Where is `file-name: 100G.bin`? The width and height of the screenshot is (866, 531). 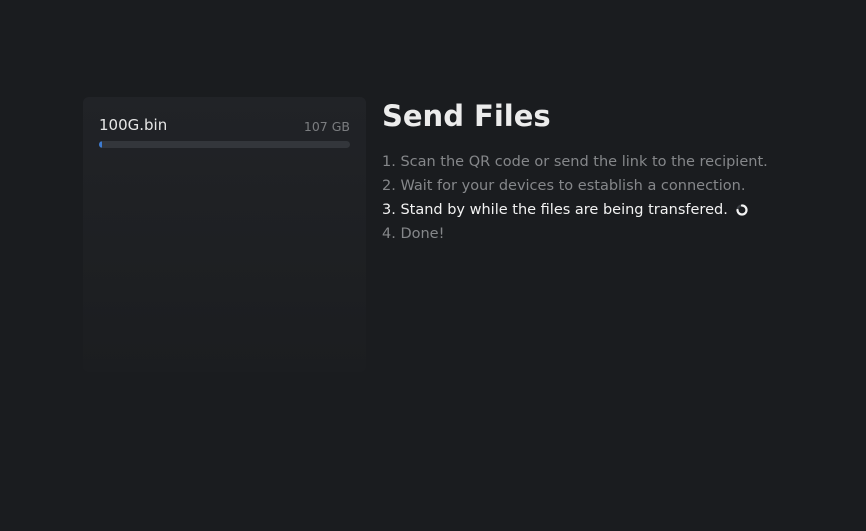 file-name: 100G.bin is located at coordinates (133, 125).